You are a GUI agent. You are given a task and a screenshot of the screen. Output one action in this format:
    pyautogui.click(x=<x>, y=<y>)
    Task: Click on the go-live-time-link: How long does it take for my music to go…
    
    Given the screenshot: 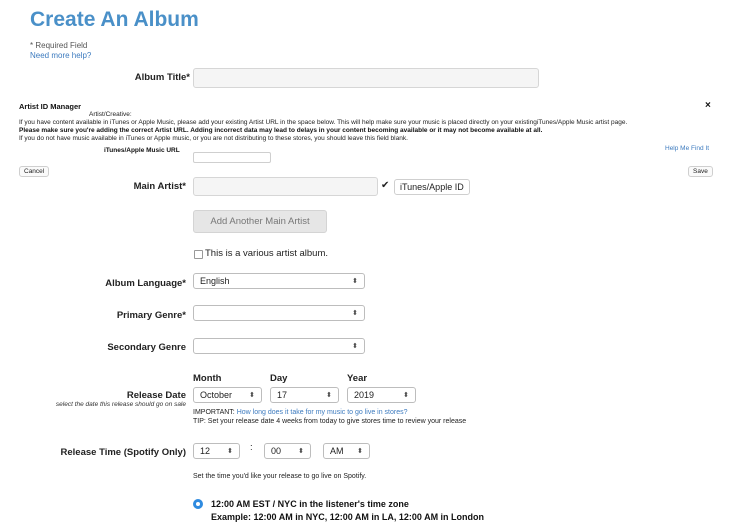 What is the action you would take?
    pyautogui.click(x=322, y=412)
    